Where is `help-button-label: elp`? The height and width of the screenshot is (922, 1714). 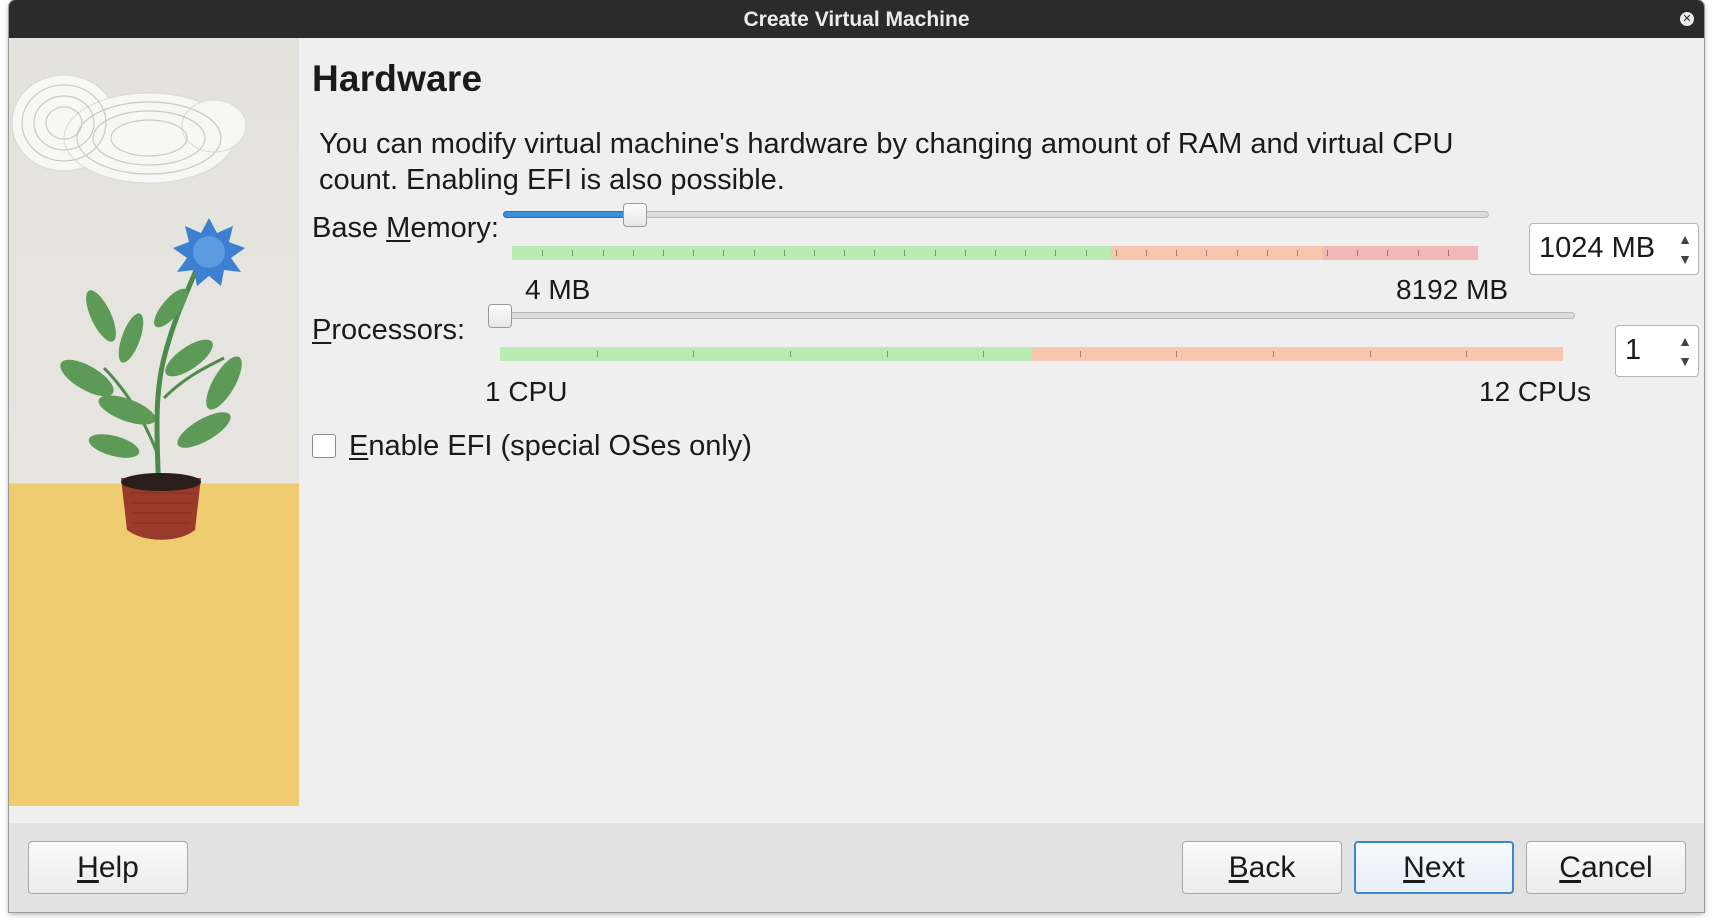 help-button-label: elp is located at coordinates (118, 867).